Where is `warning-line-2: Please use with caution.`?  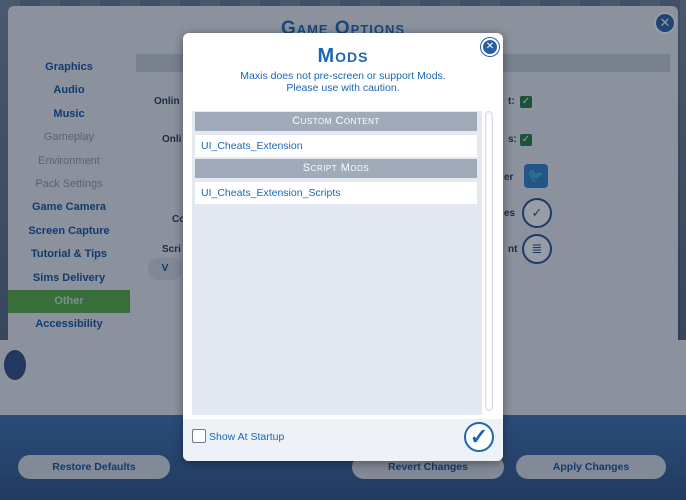
warning-line-2: Please use with caution. is located at coordinates (343, 88).